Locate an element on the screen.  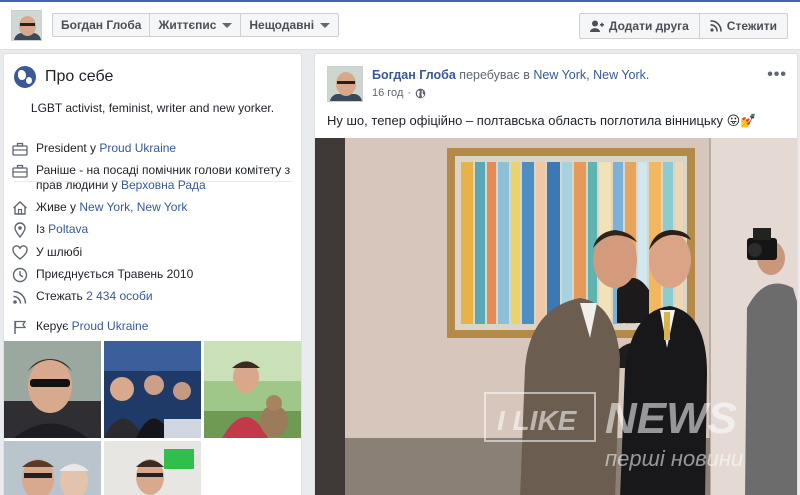
post-meta: 16 год · is located at coordinates (399, 93).